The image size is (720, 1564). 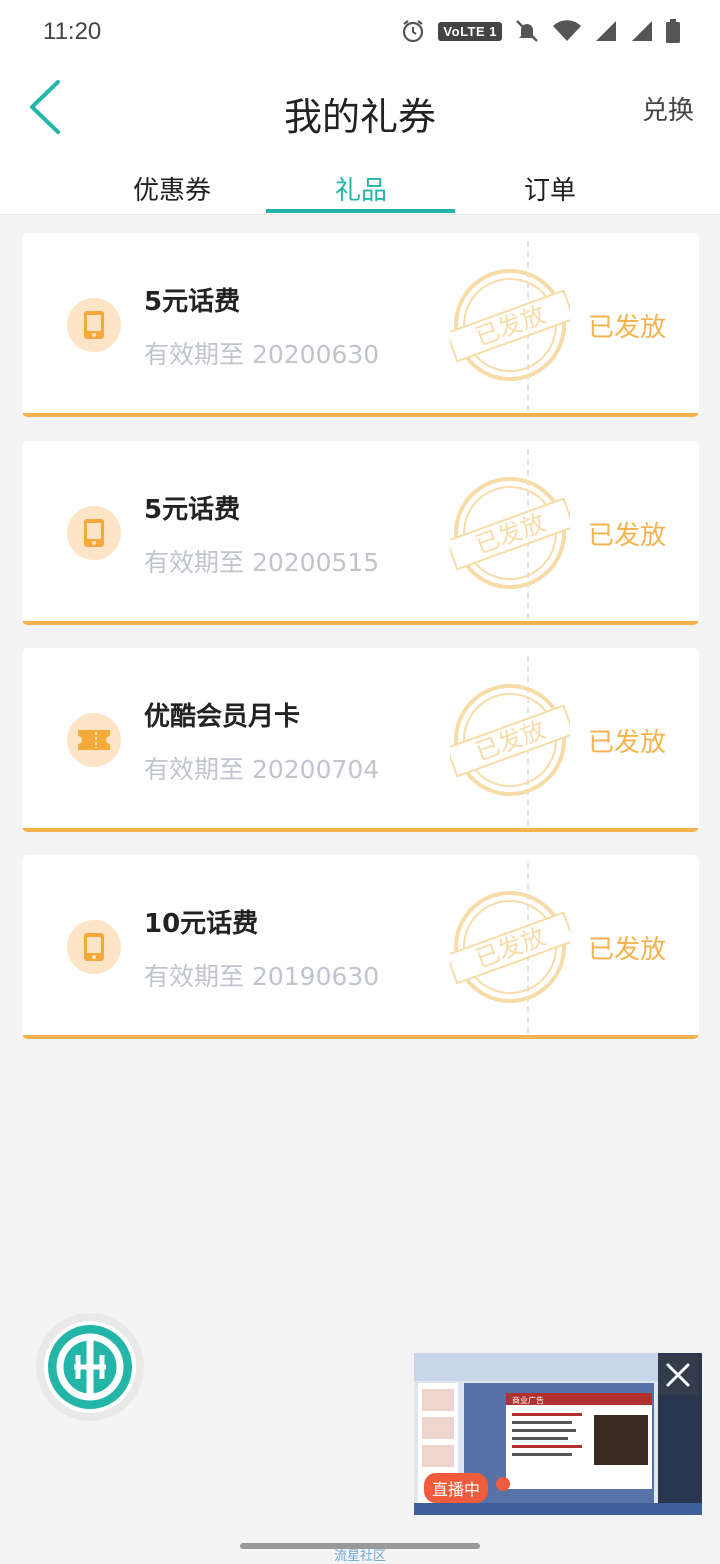 I want to click on header: 我的礼券 兑换, so click(x=360, y=110).